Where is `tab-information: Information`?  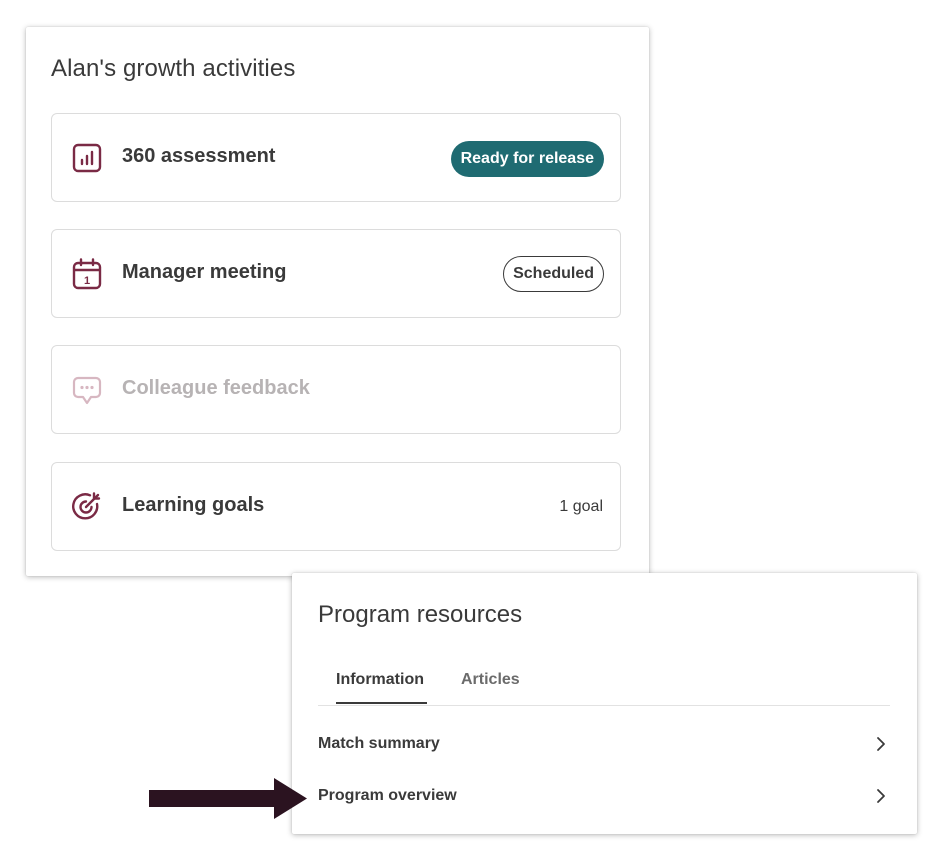 tab-information: Information is located at coordinates (381, 687).